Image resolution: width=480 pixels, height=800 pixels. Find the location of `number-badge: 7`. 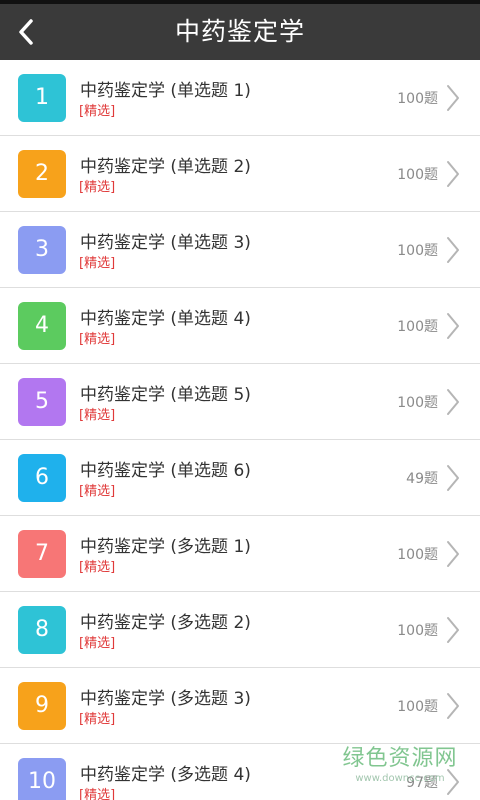

number-badge: 7 is located at coordinates (42, 554).